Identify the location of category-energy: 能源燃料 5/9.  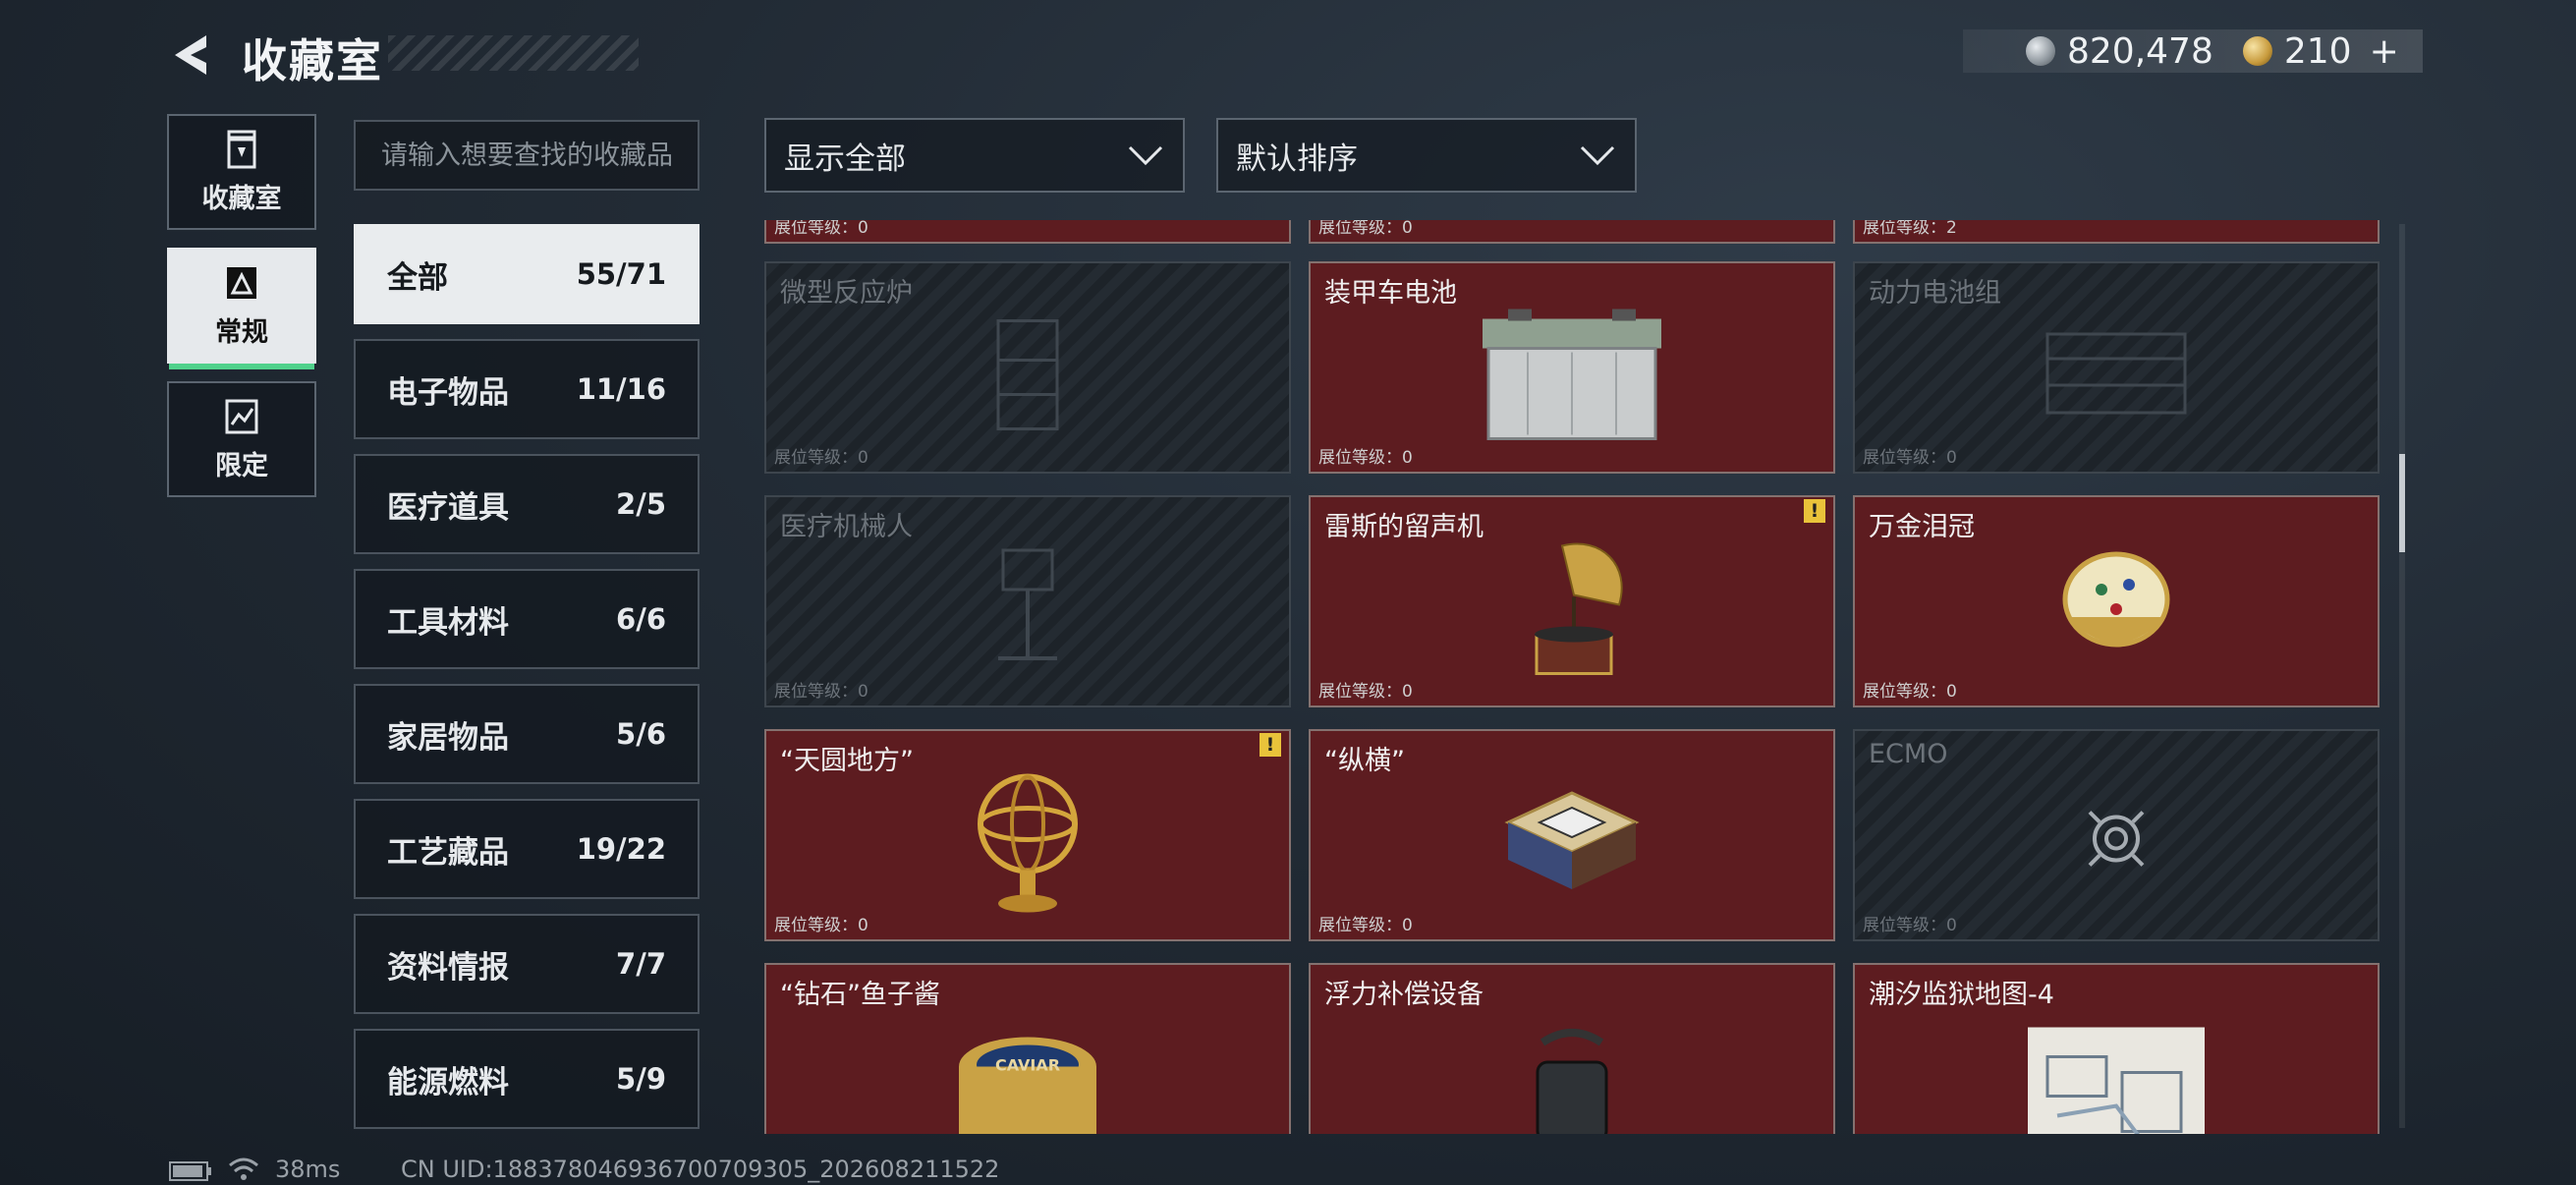
(527, 1079).